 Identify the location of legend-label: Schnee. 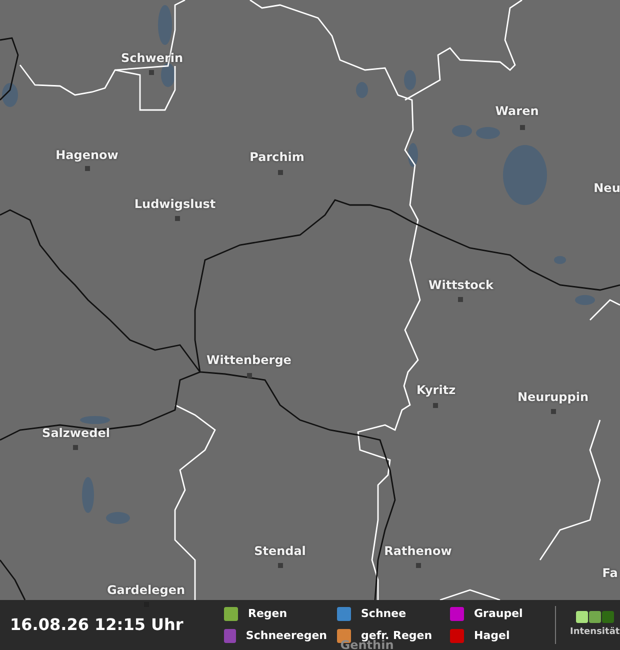
(383, 614).